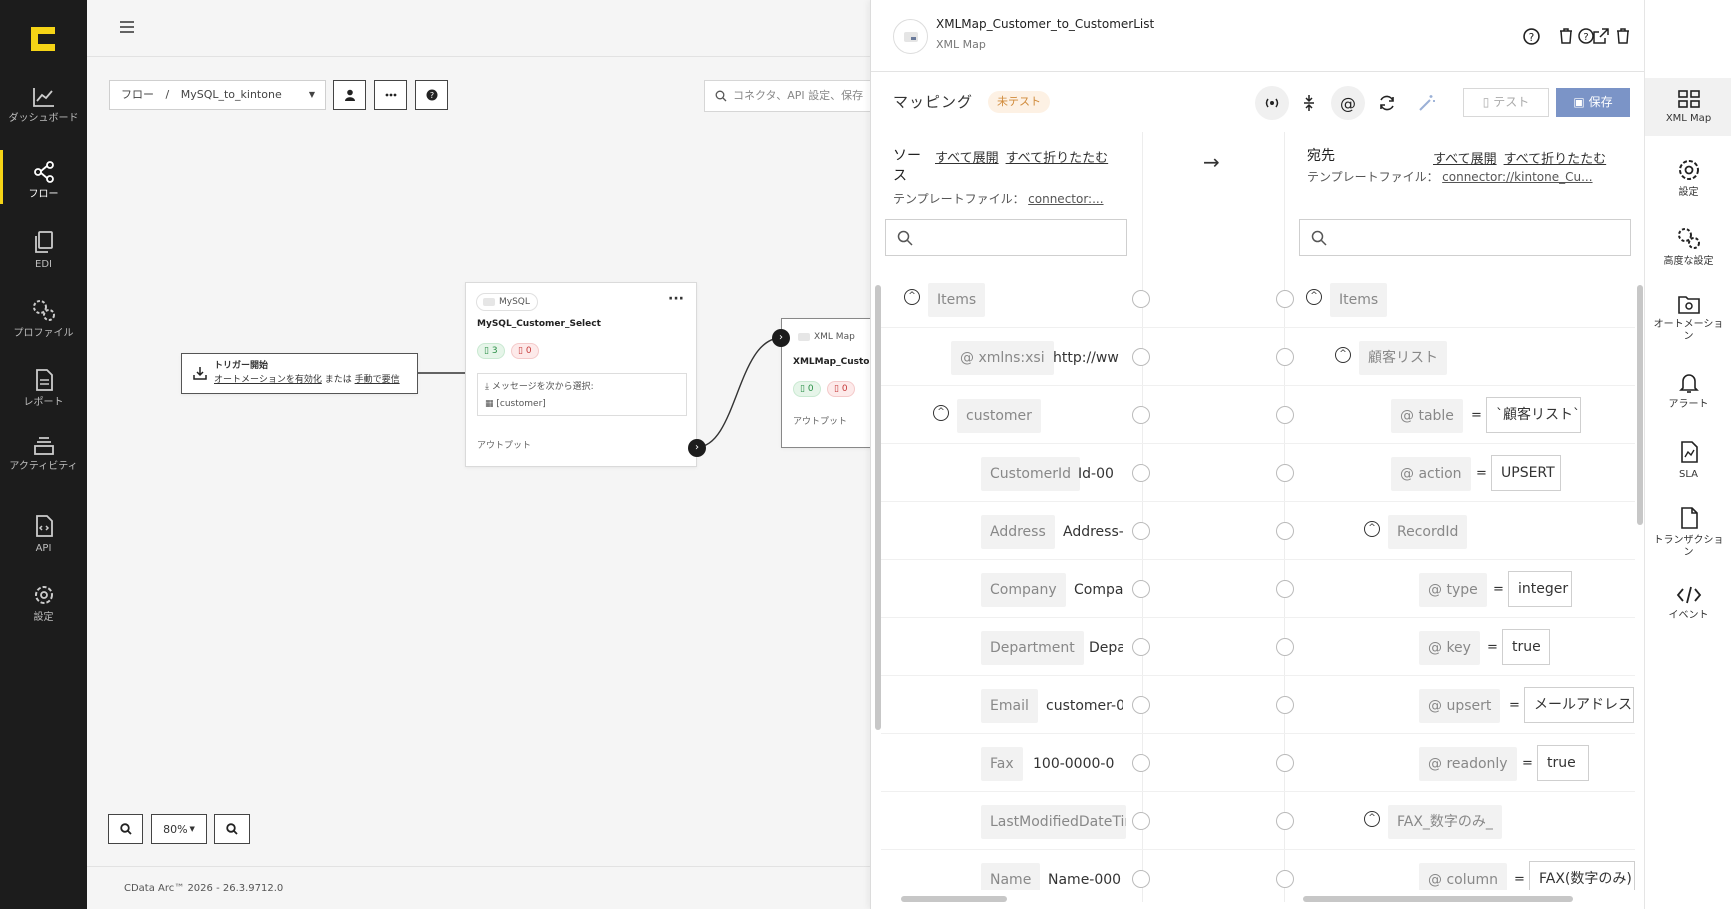 Image resolution: width=1731 pixels, height=909 pixels. Describe the element at coordinates (43, 105) in the screenshot. I see `nav-dashboard: ダッシュボード` at that location.